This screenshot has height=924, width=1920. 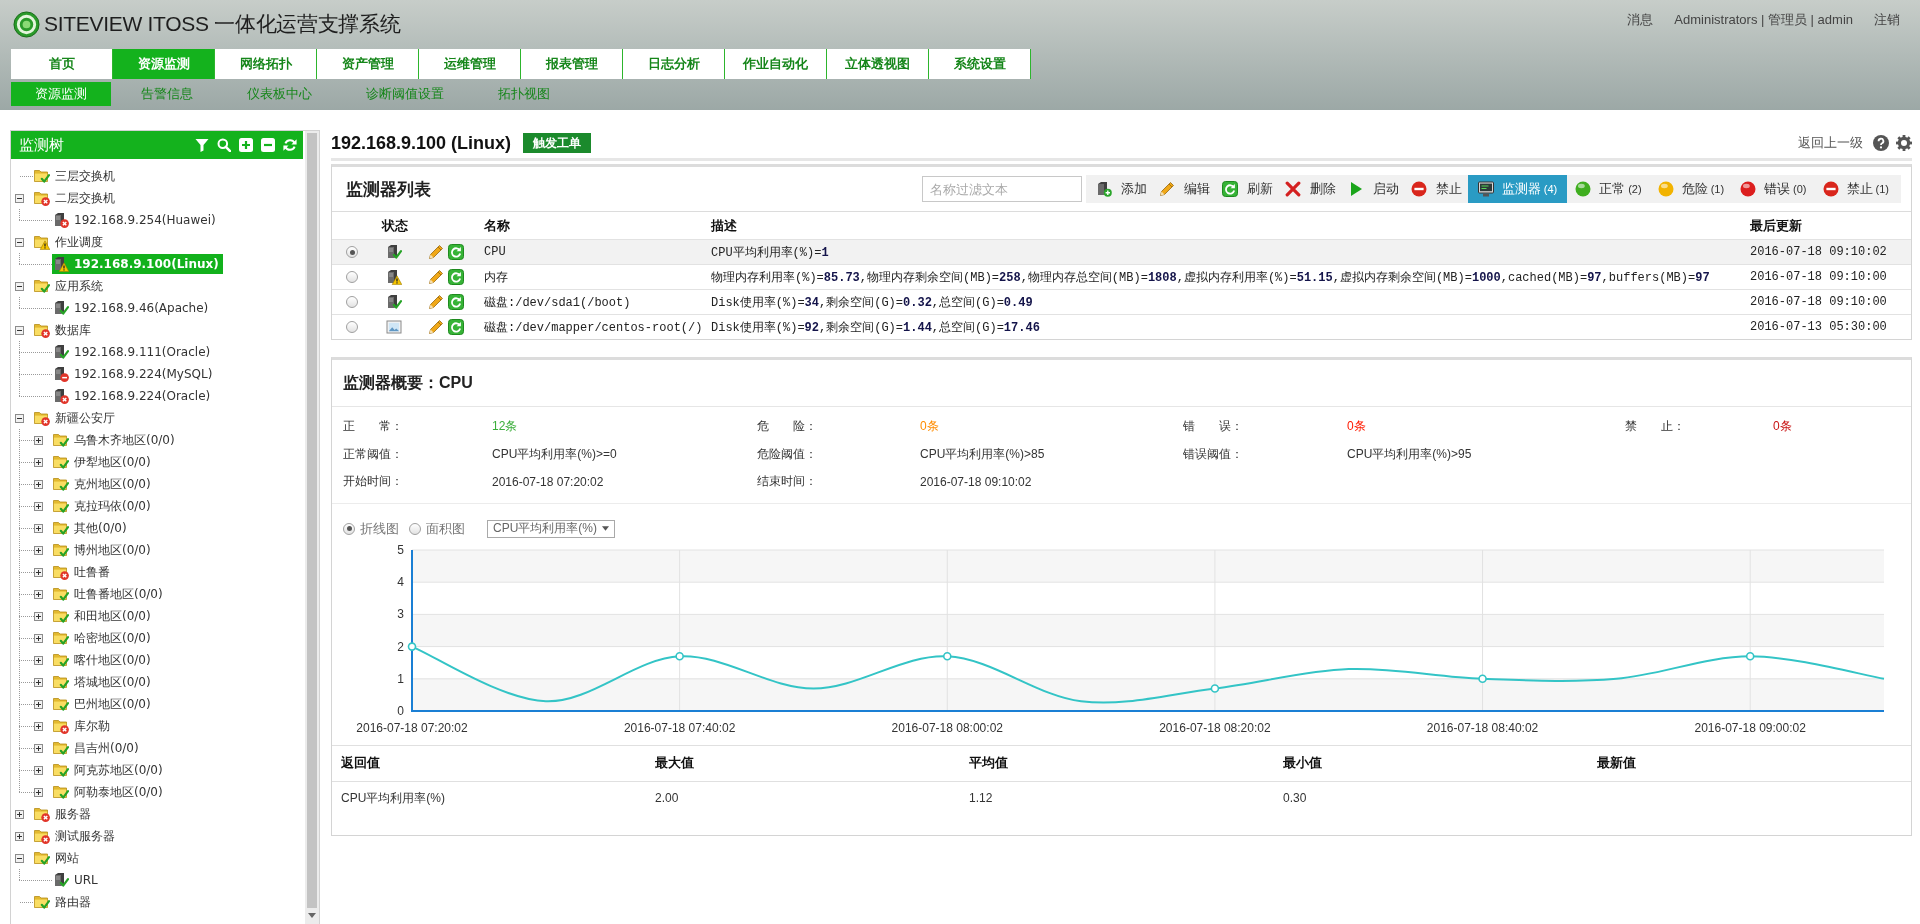 I want to click on tree-item: 库尔勒, so click(x=83, y=726).